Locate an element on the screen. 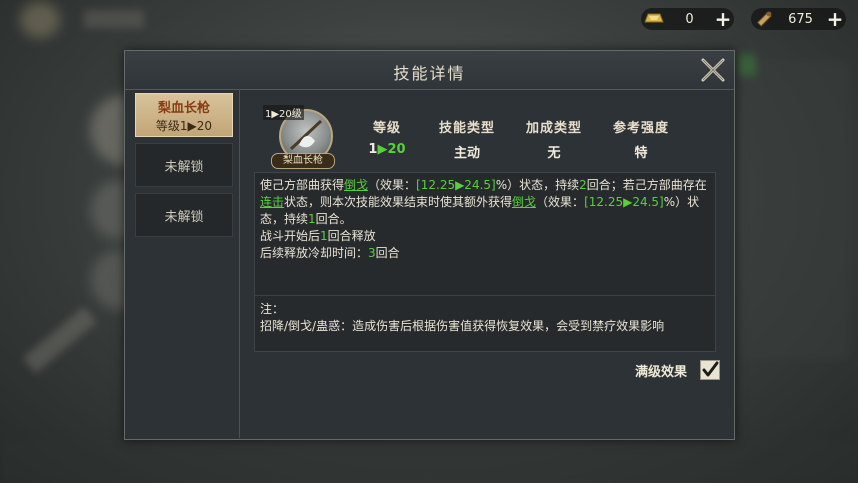  background-ground is located at coordinates (429, 461).